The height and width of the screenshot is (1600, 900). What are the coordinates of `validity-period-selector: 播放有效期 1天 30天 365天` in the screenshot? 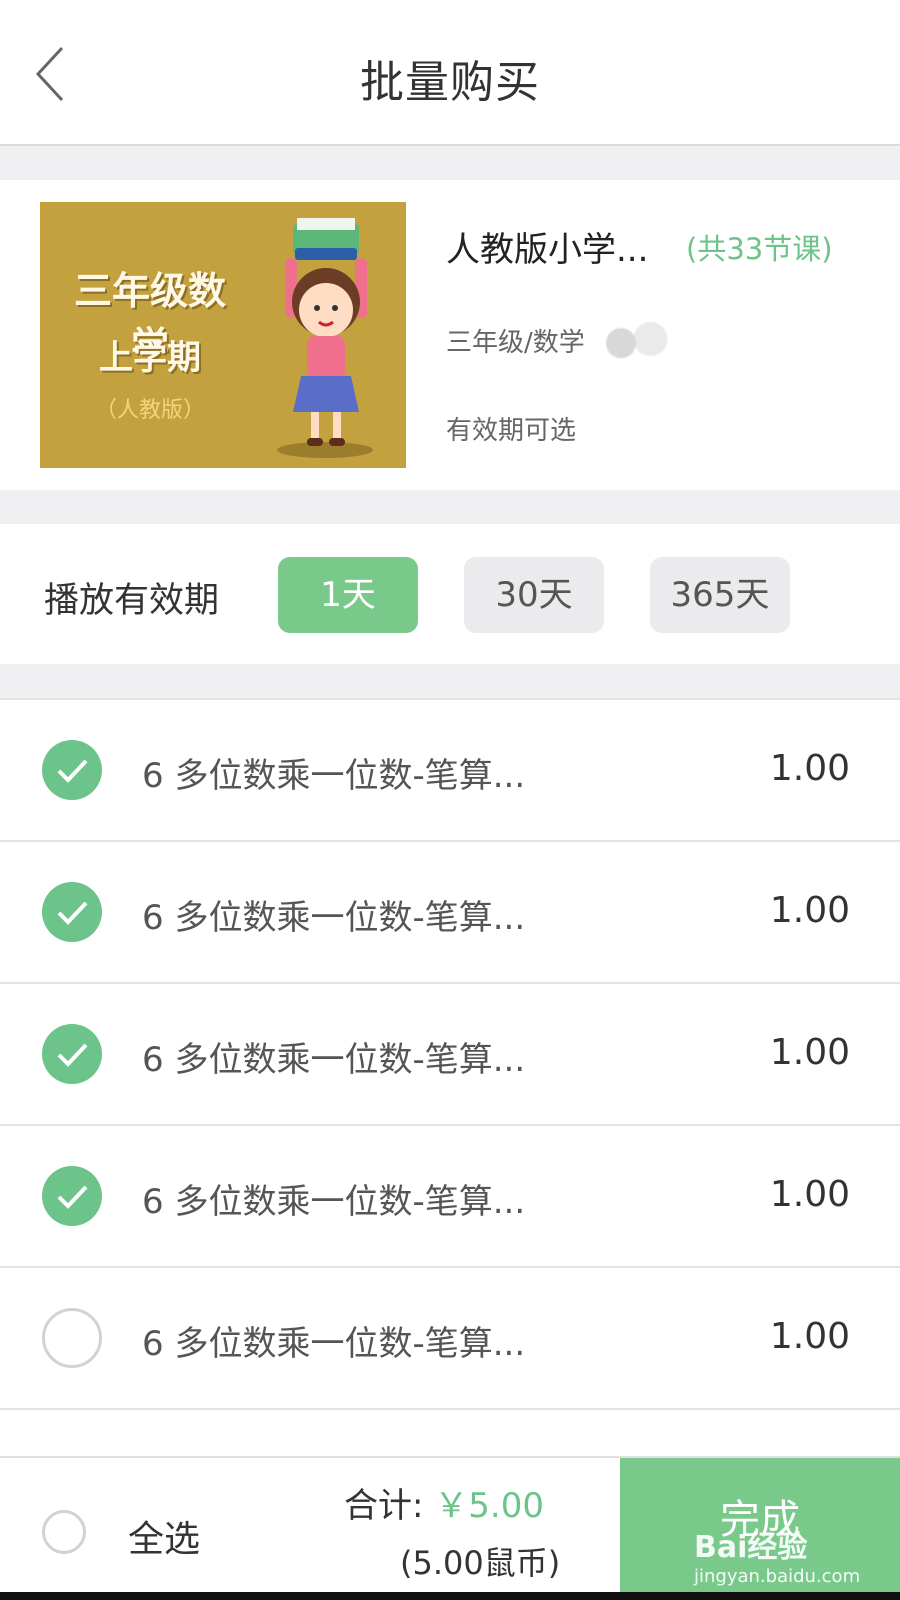 It's located at (450, 594).